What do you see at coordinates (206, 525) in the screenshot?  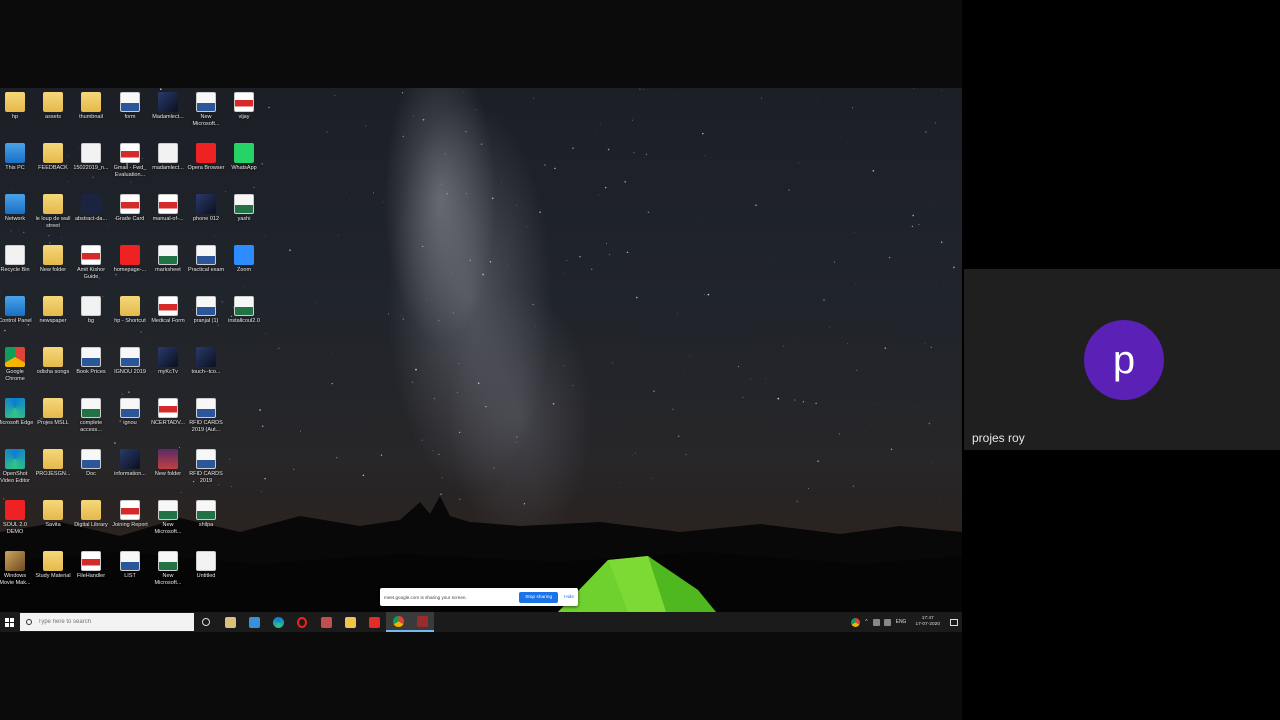 I see `desktop-icon: shilpa` at bounding box center [206, 525].